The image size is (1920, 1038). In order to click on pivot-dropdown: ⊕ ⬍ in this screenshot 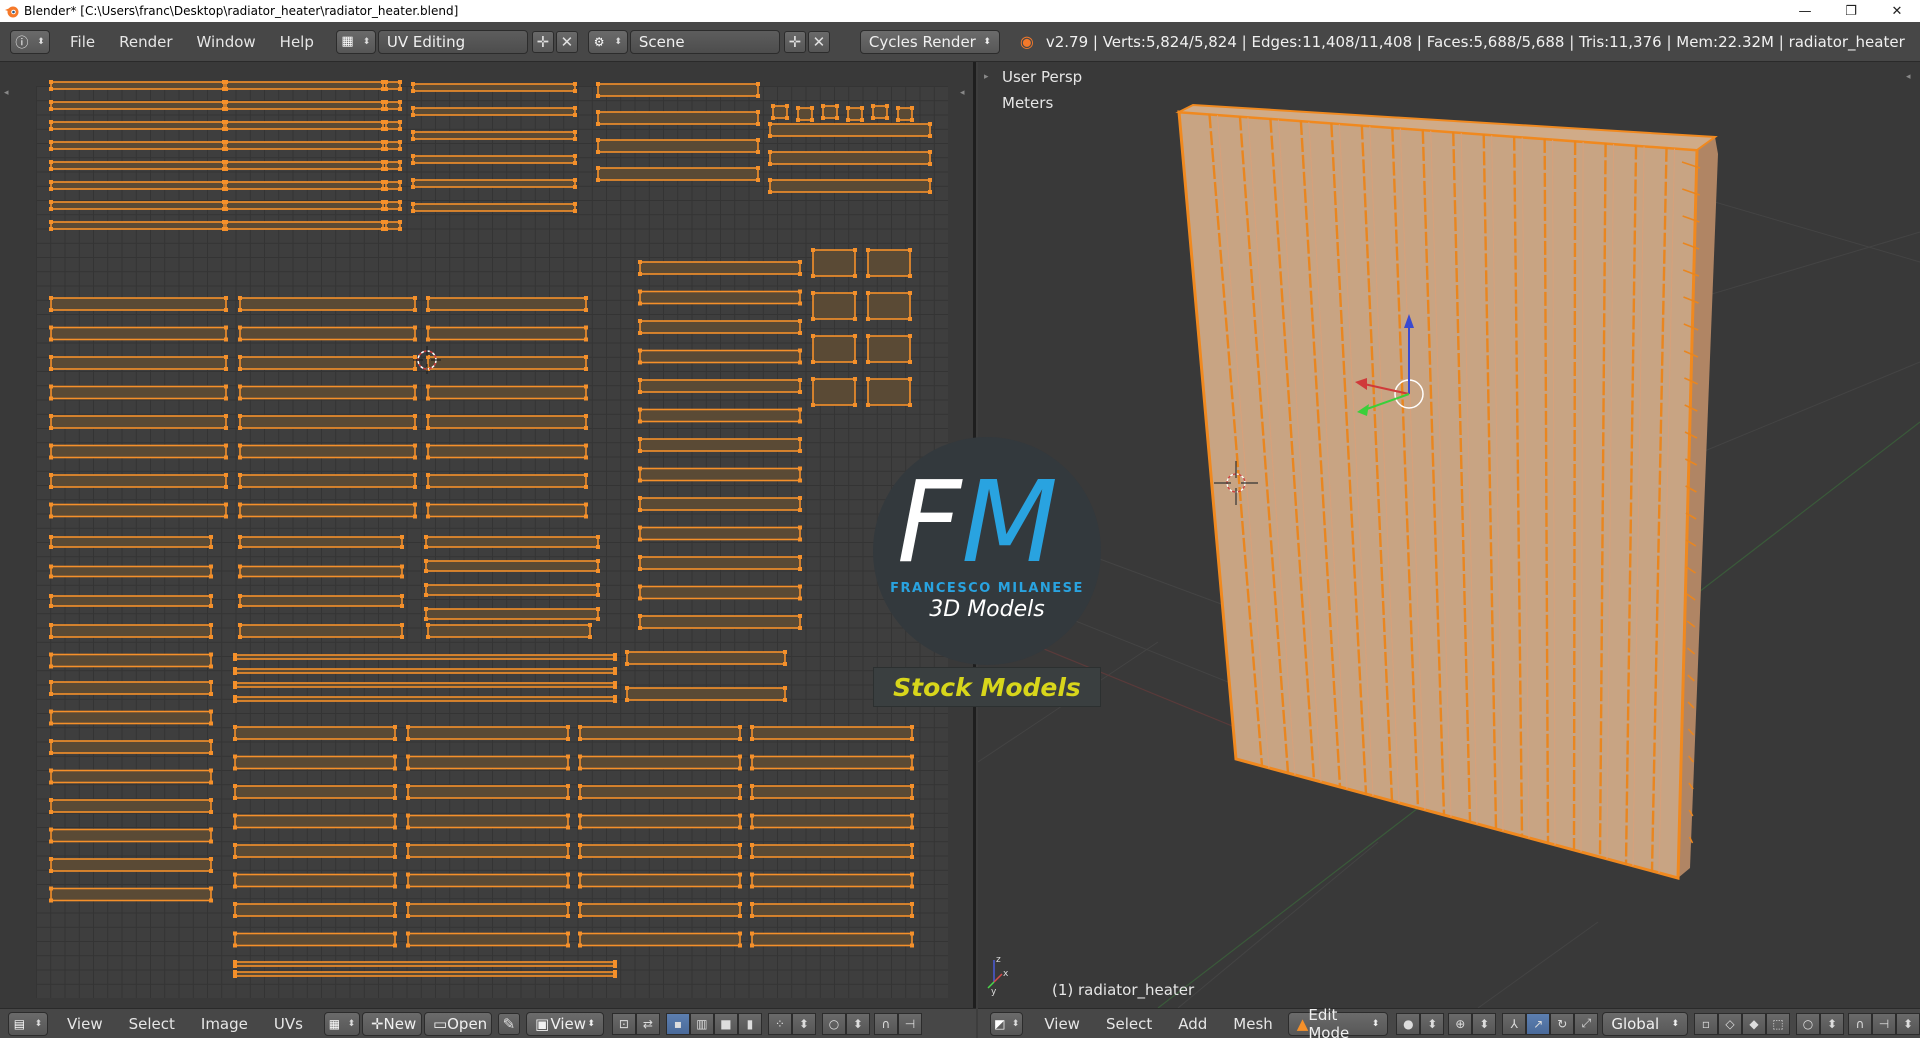, I will do `click(1472, 1023)`.